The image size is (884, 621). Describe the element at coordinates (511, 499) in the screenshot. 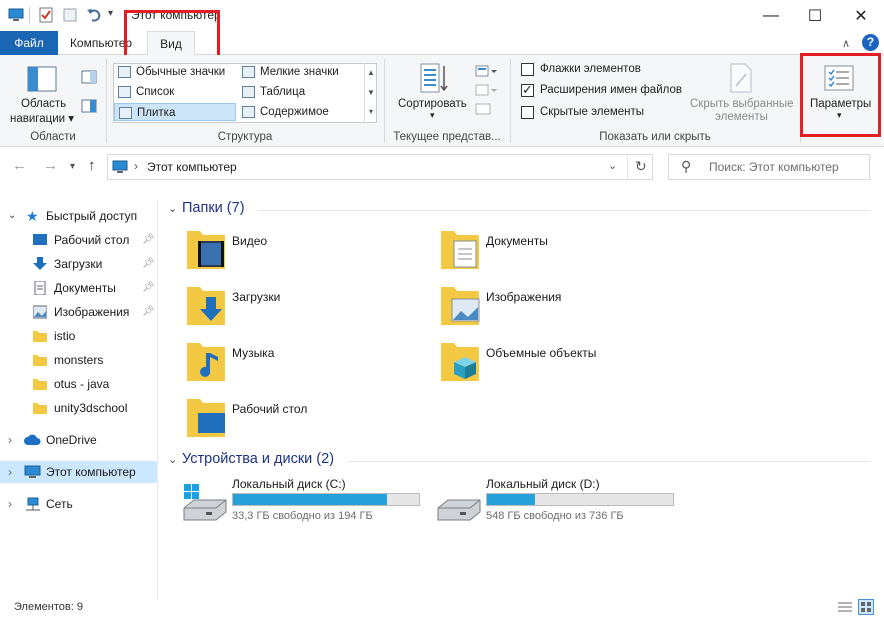

I see `disk-usage-fill` at that location.